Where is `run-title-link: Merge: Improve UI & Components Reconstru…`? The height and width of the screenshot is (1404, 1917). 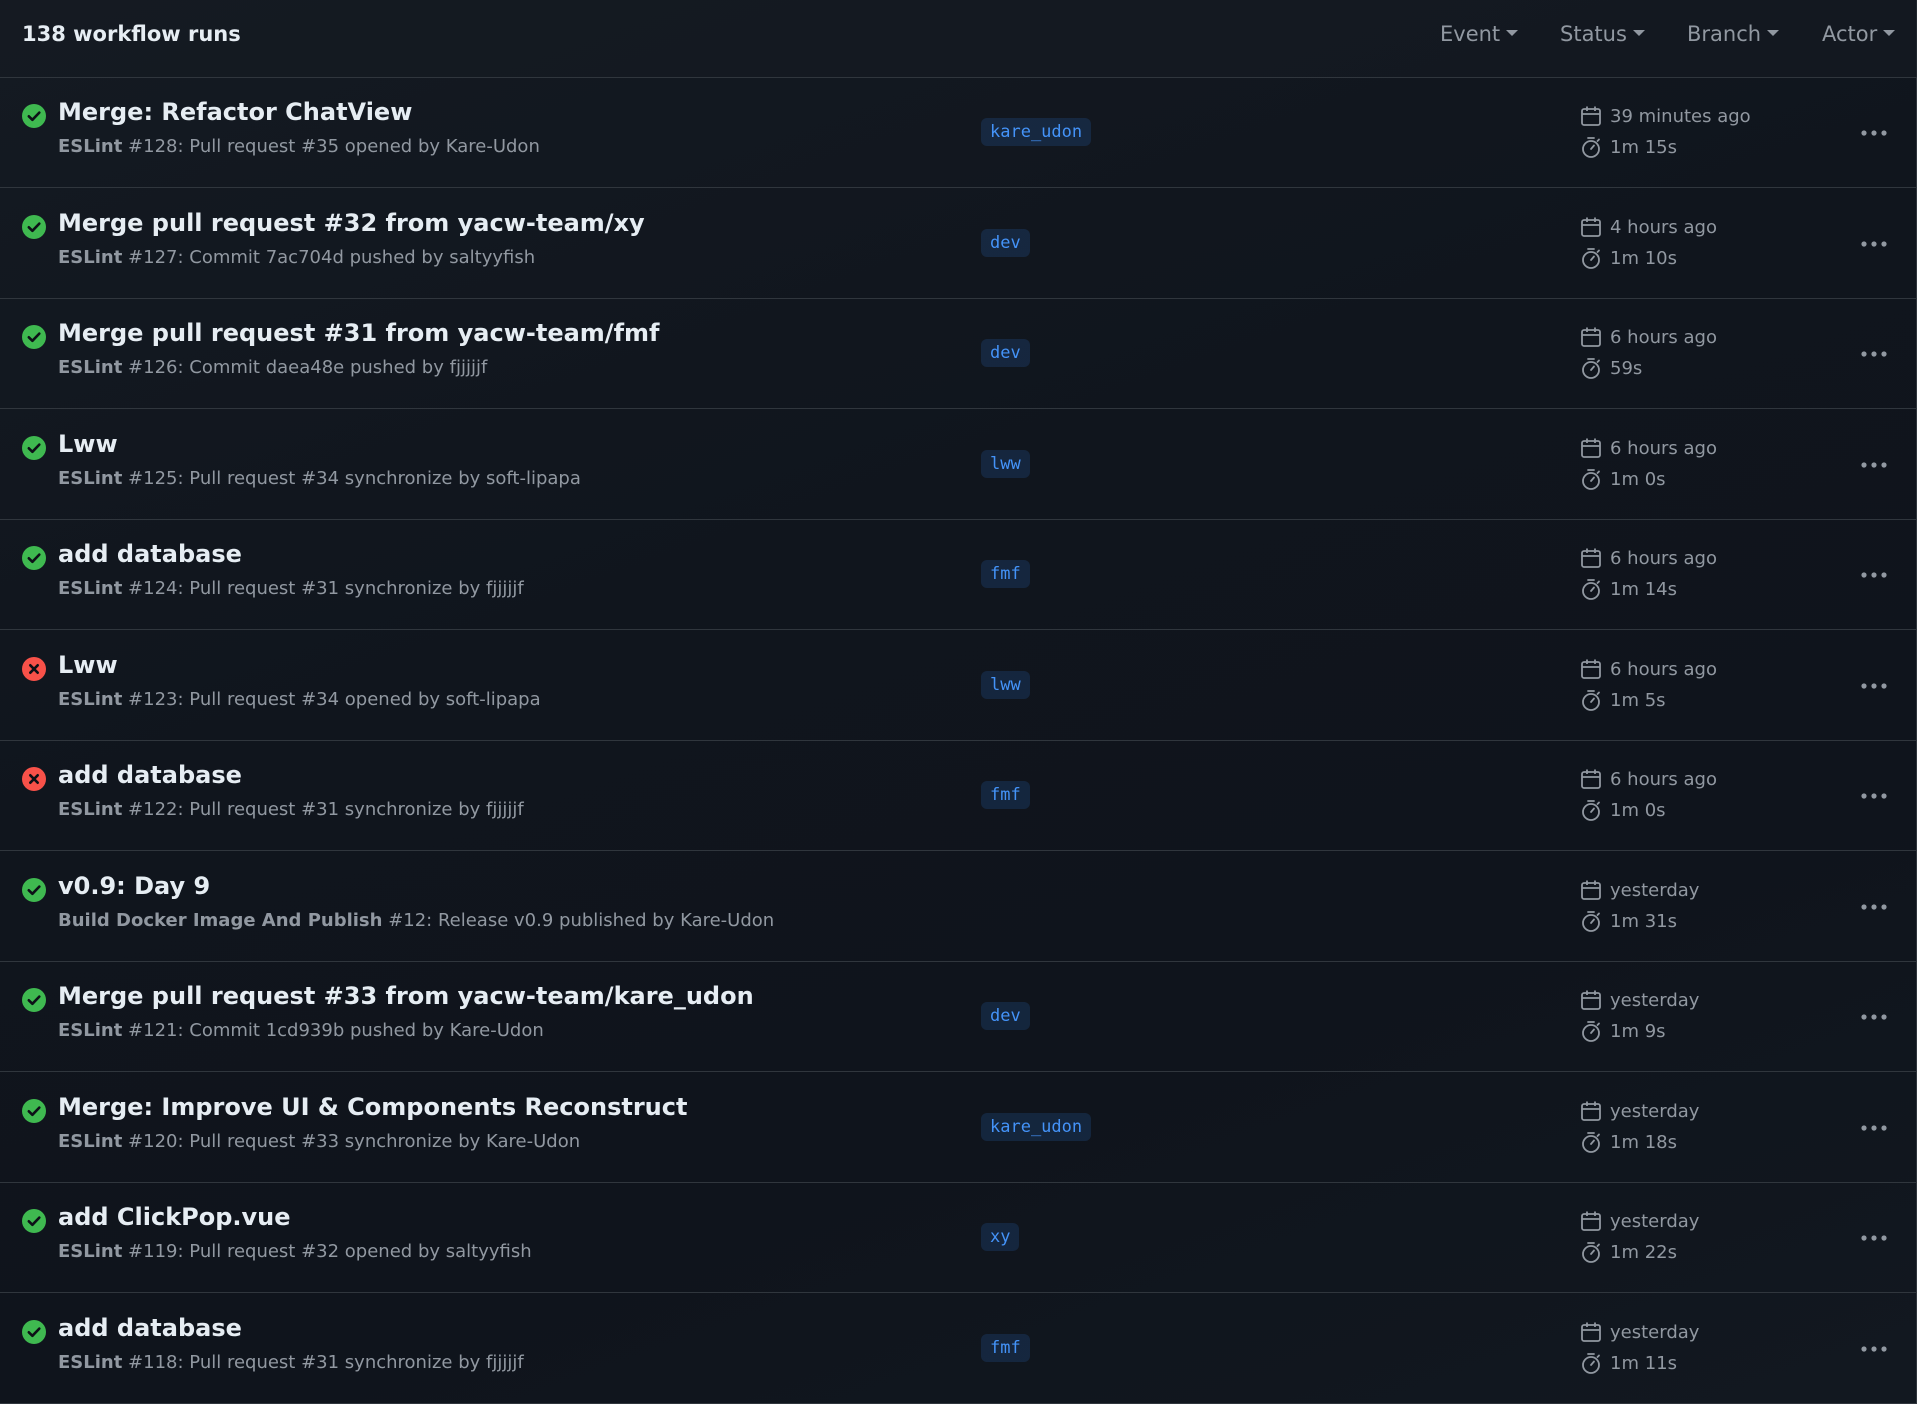 run-title-link: Merge: Improve UI & Components Reconstru… is located at coordinates (372, 1107).